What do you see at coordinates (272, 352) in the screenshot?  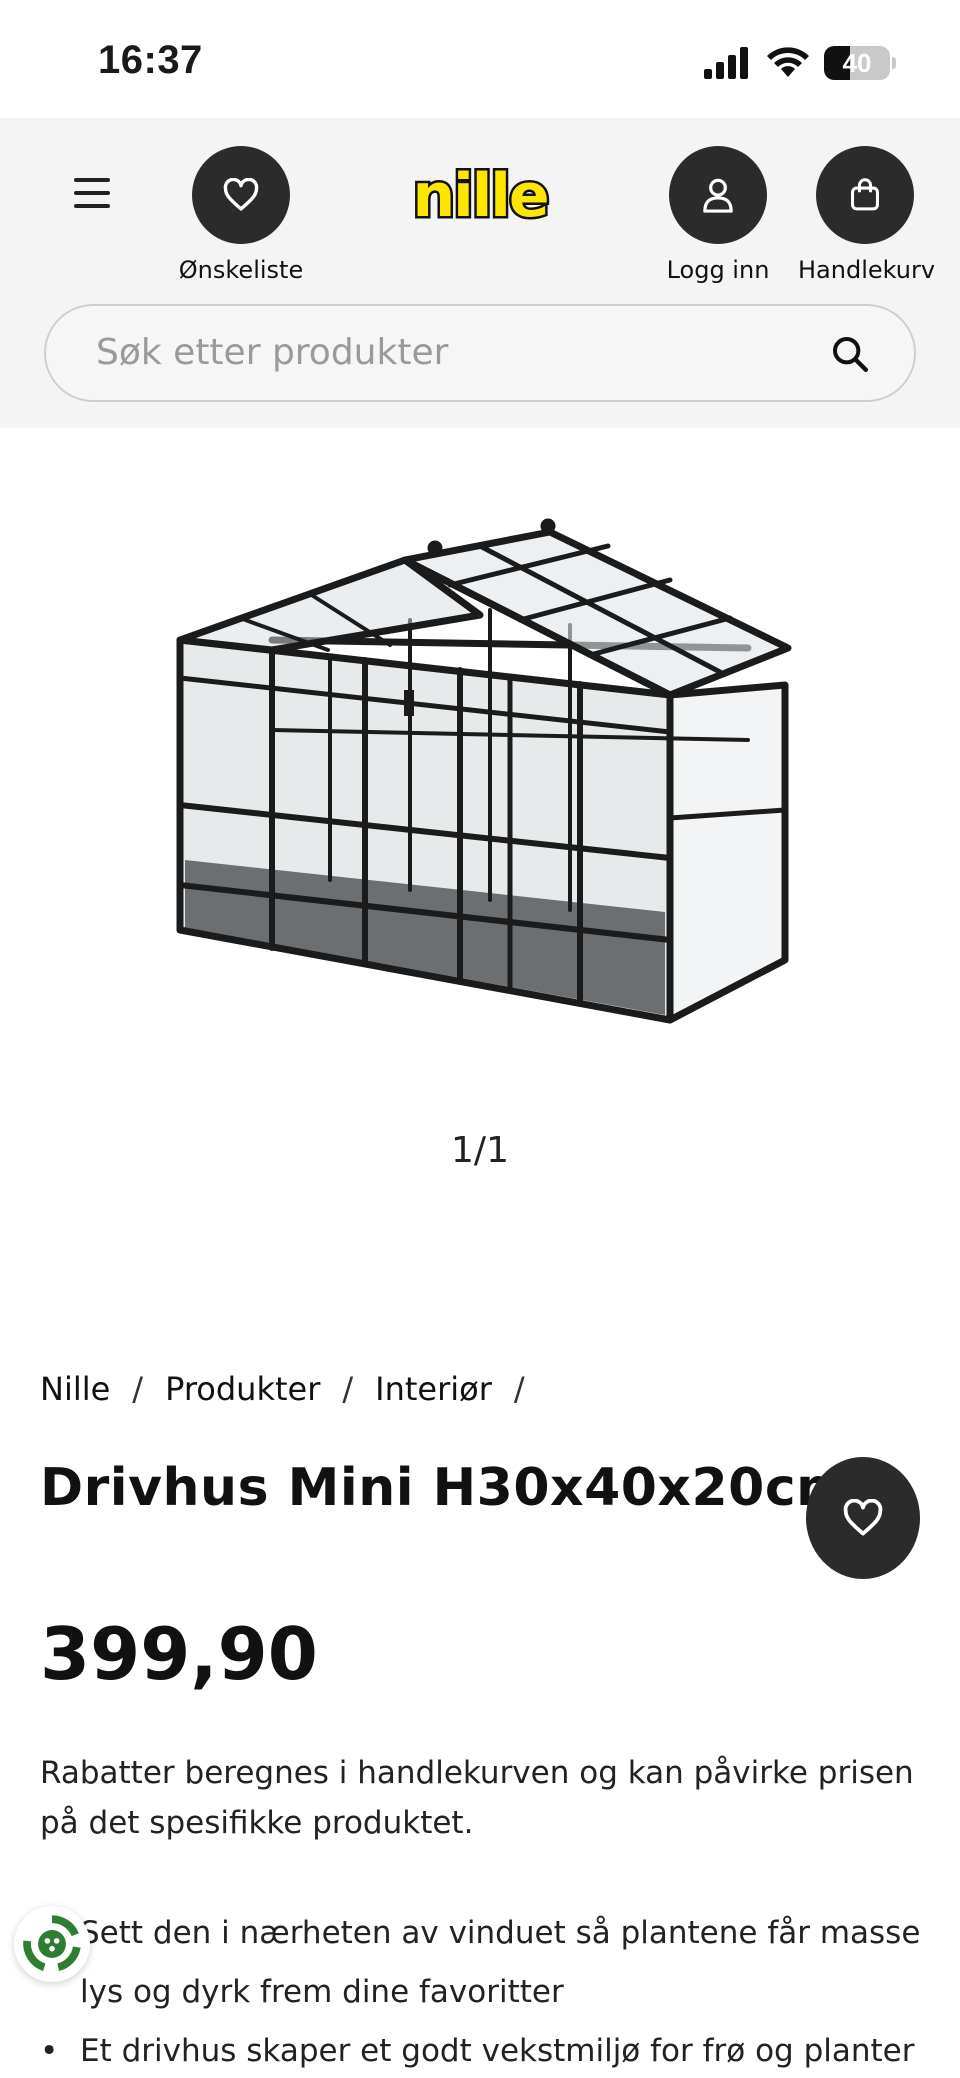 I see `search-placeholder: Søk etter produkter` at bounding box center [272, 352].